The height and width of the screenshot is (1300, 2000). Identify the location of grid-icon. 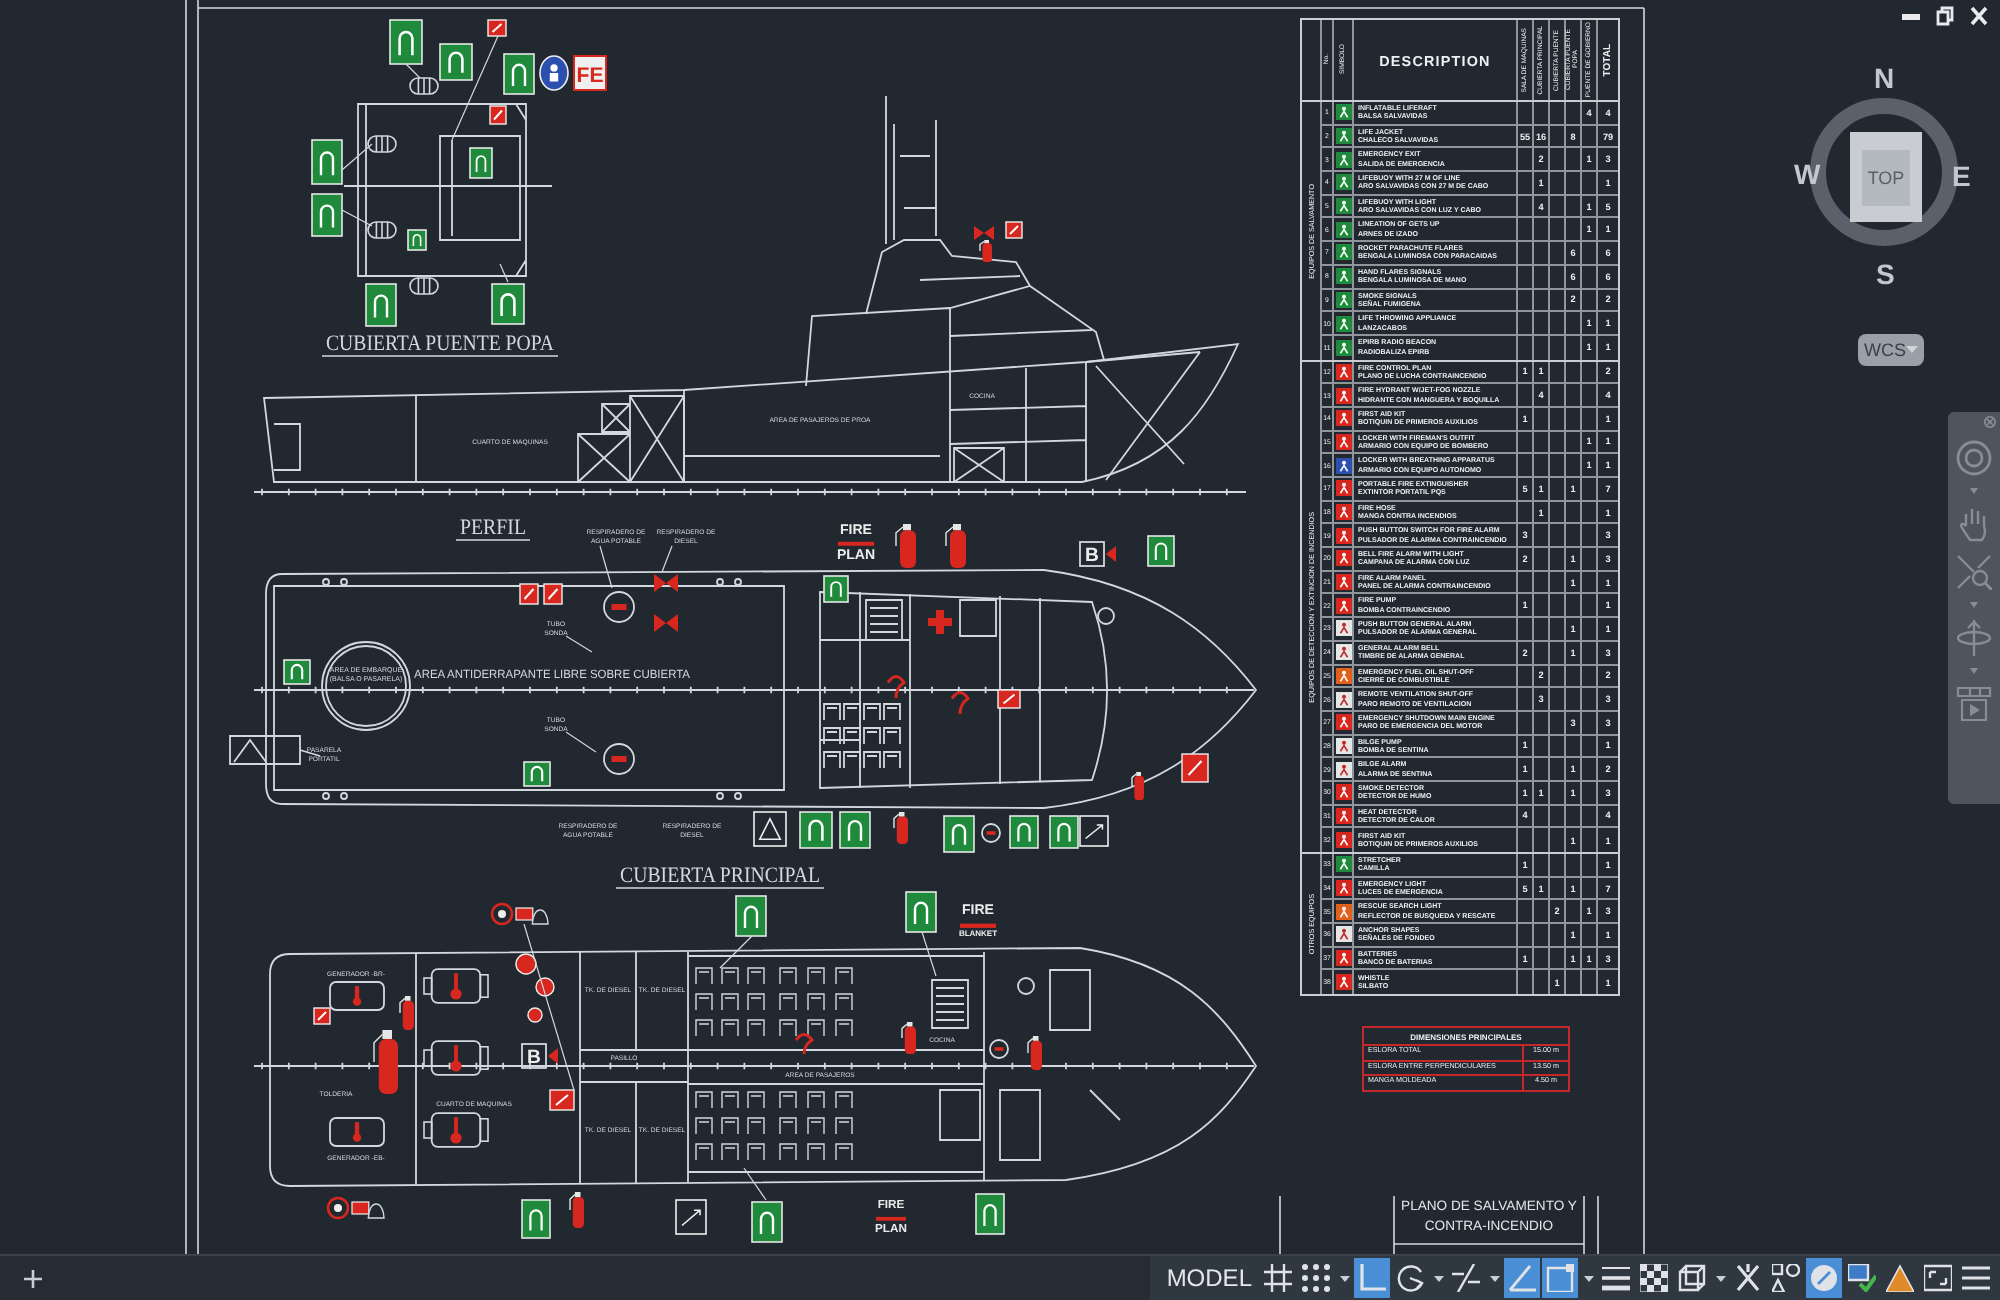
(1278, 1278).